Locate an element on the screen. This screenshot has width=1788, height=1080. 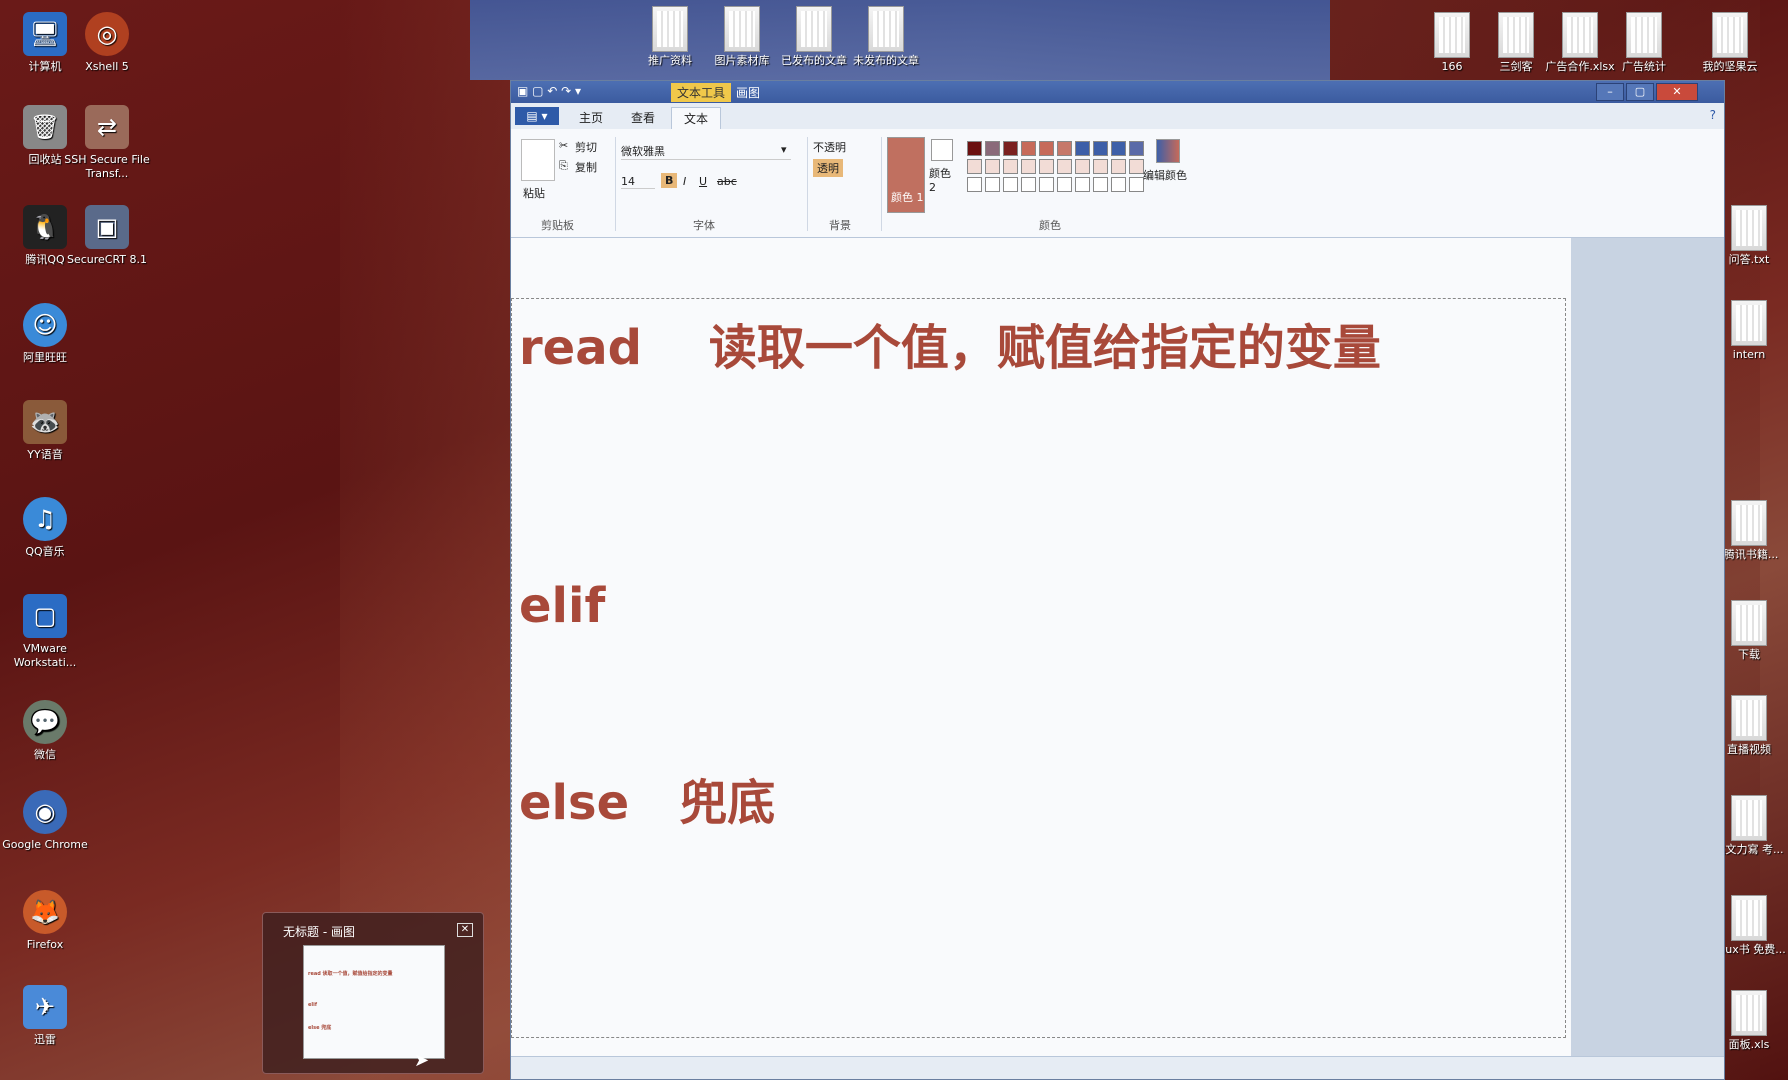
desktop-icon-jianguoyun: 我的坚果云 is located at coordinates (1730, 42).